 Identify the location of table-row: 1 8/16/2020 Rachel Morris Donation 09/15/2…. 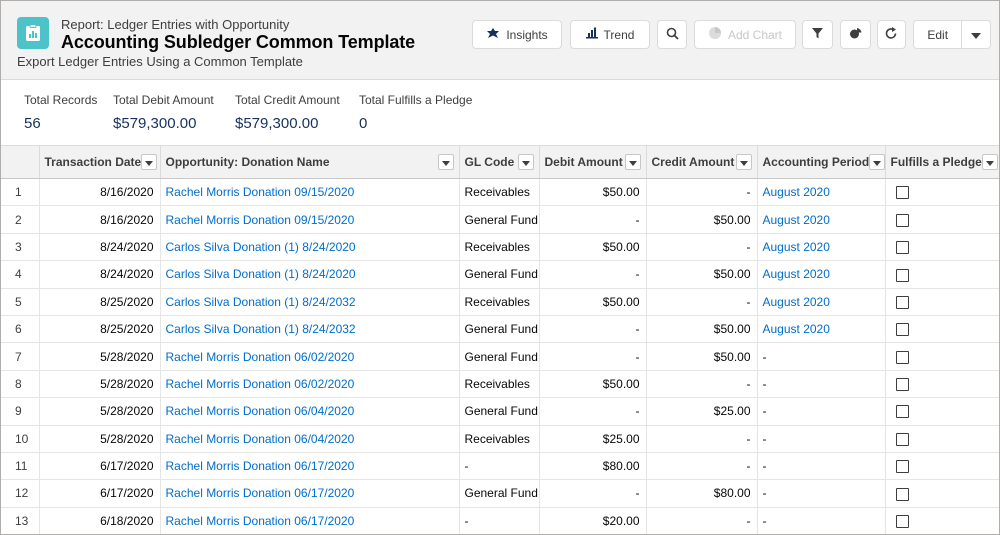
(500, 192).